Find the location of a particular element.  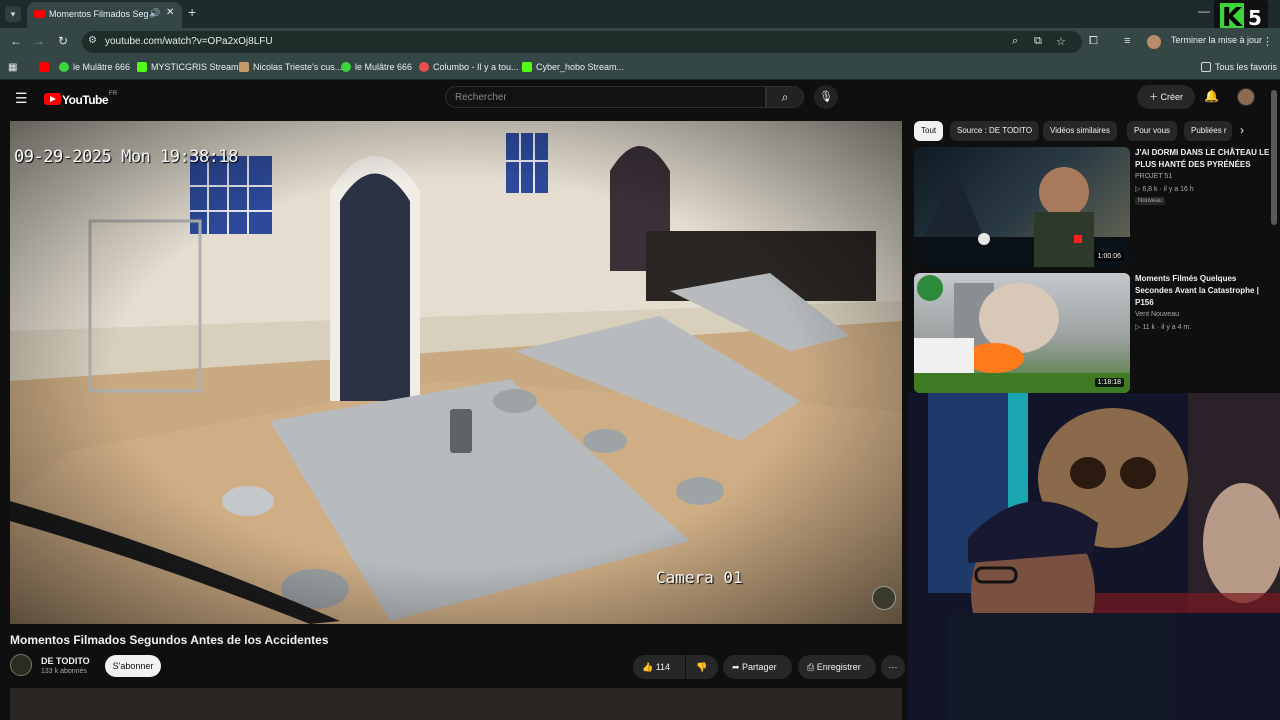

channel-watermark-logo is located at coordinates (884, 598).